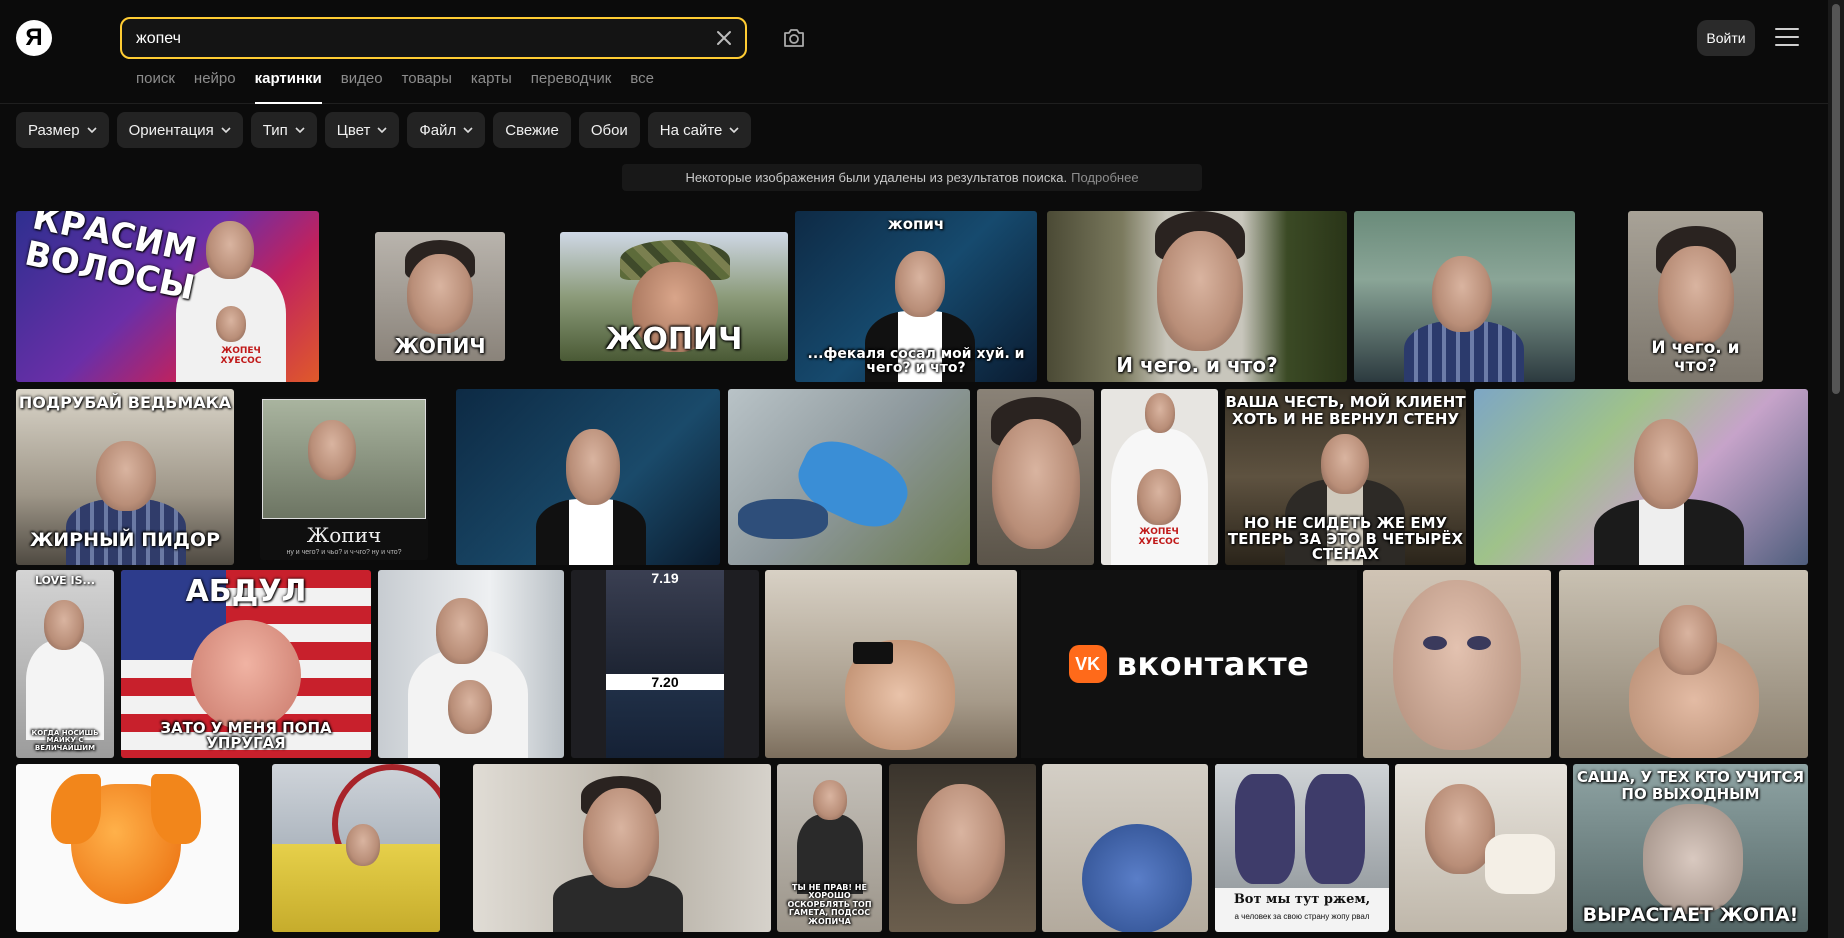 The width and height of the screenshot is (1844, 938). What do you see at coordinates (1189, 664) in the screenshot?
I see `vk-promo-result: VK вконтакте` at bounding box center [1189, 664].